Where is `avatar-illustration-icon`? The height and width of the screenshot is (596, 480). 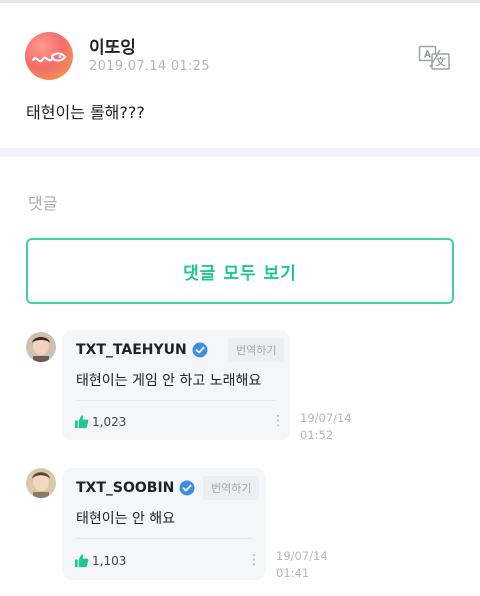 avatar-illustration-icon is located at coordinates (49, 57).